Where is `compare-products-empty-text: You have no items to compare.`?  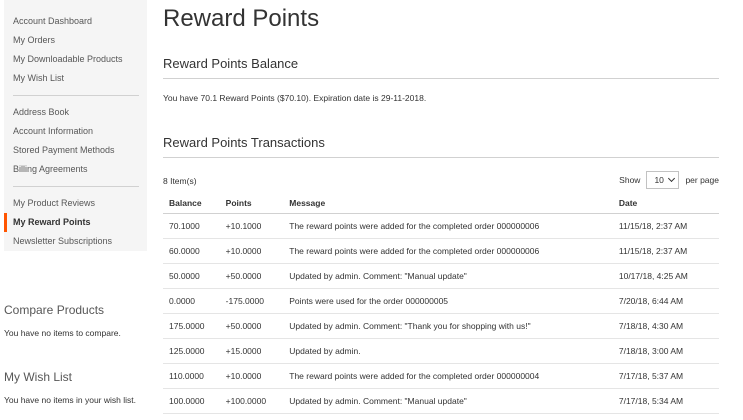 compare-products-empty-text: You have no items to compare. is located at coordinates (62, 333).